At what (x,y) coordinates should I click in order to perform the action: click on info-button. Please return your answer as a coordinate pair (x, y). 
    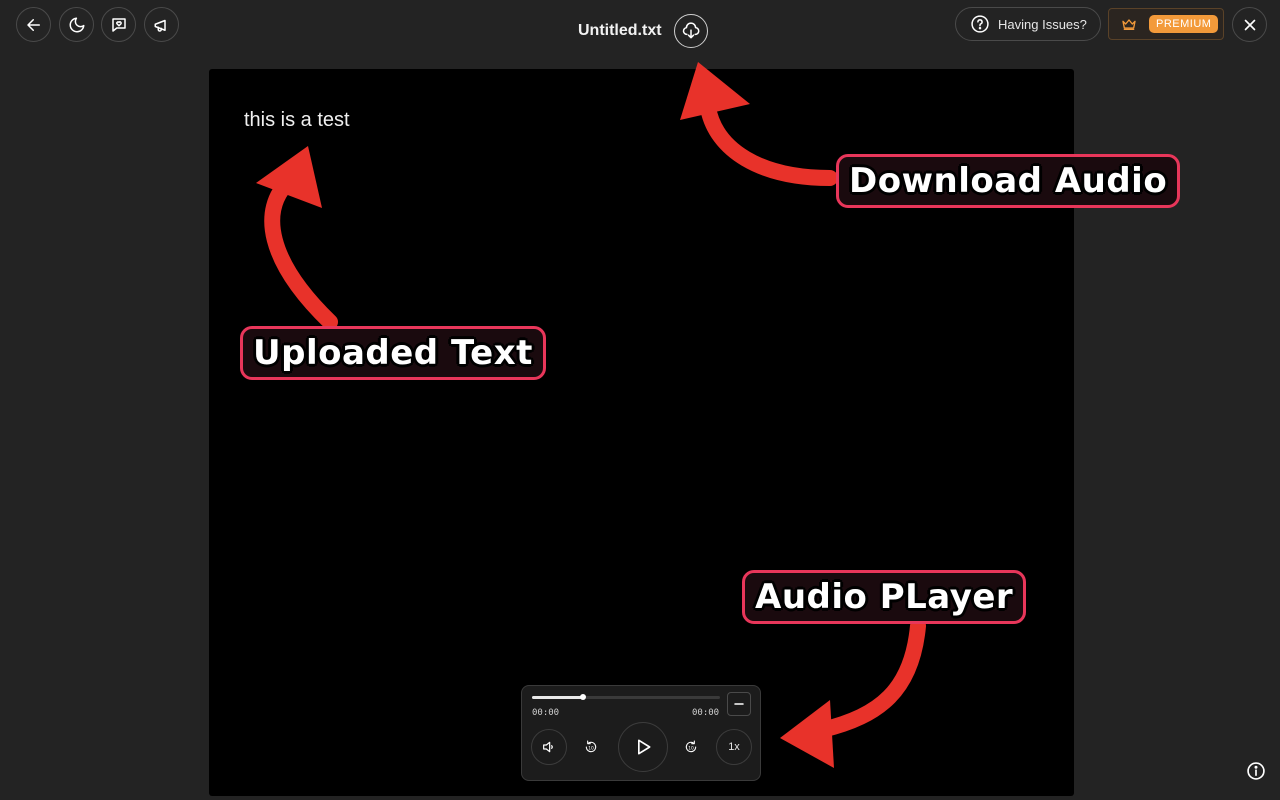
    Looking at the image, I should click on (1256, 771).